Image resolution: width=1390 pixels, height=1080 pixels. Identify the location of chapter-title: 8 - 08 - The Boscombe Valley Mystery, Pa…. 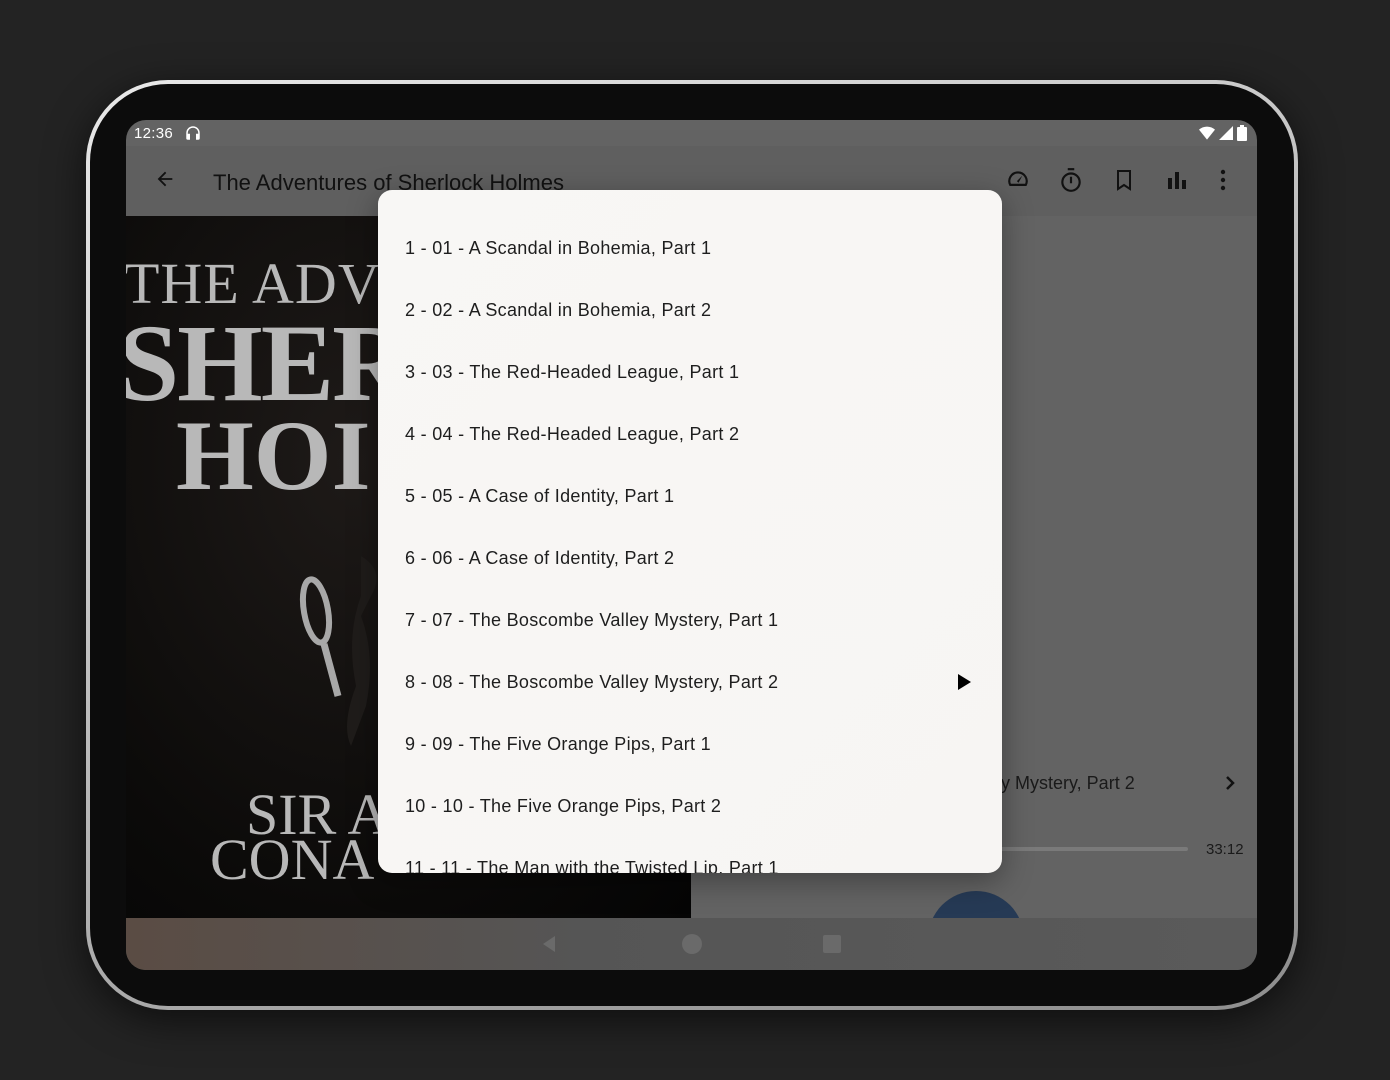
(592, 681).